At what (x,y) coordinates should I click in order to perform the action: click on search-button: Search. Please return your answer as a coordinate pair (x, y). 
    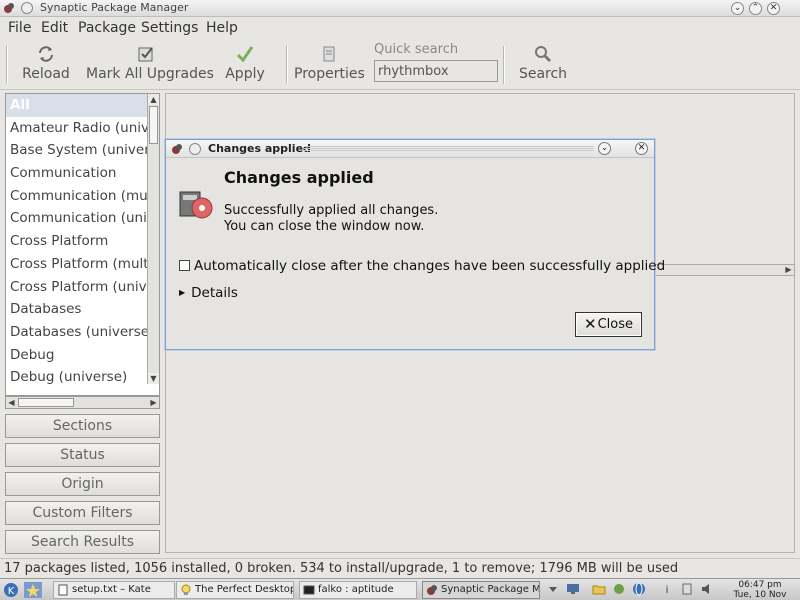
    Looking at the image, I should click on (543, 65).